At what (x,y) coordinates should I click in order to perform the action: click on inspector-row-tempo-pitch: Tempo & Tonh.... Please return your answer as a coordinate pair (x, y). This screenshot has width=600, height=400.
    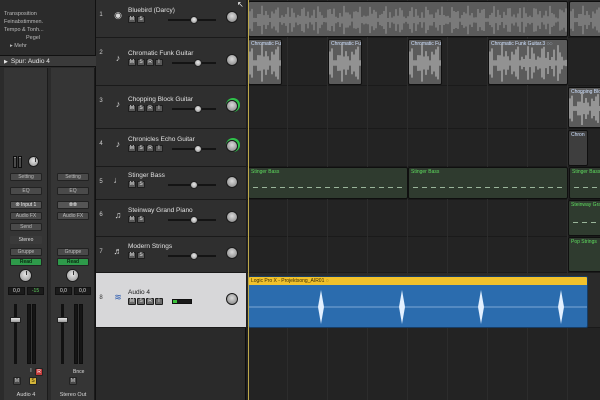
    Looking at the image, I should click on (47, 30).